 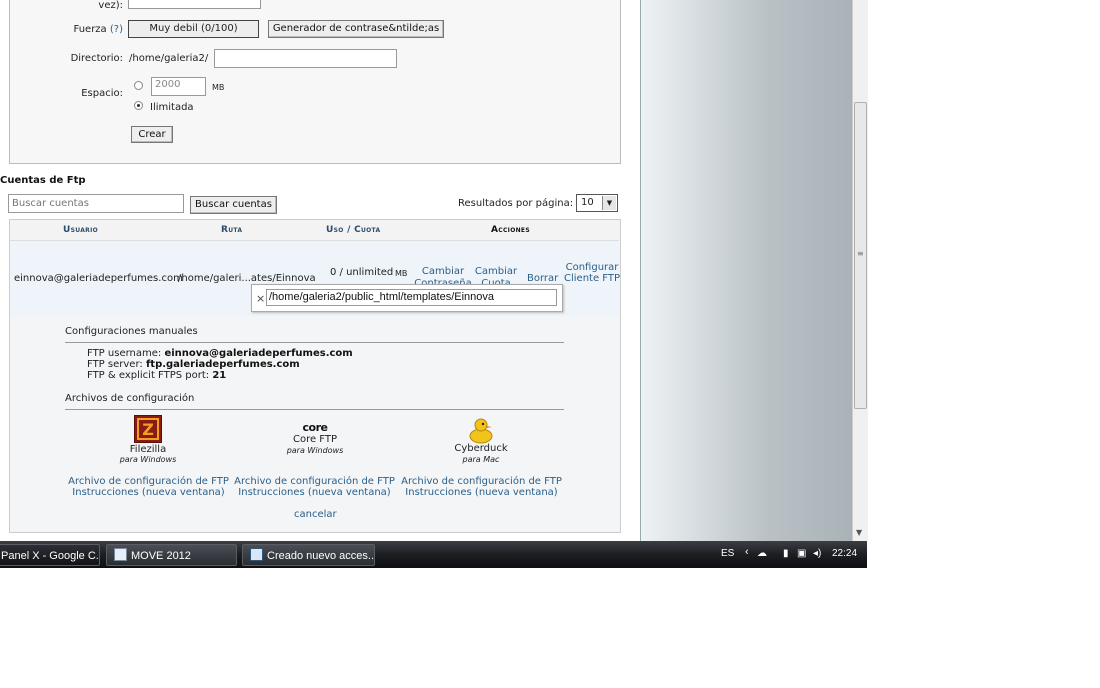 I want to click on ftp-port-label: FTP & explicit FTPS port:, so click(x=148, y=375).